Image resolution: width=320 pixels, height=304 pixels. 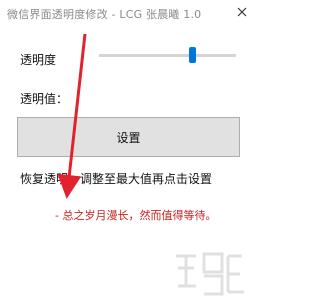 What do you see at coordinates (193, 55) in the screenshot?
I see `slider-thumb` at bounding box center [193, 55].